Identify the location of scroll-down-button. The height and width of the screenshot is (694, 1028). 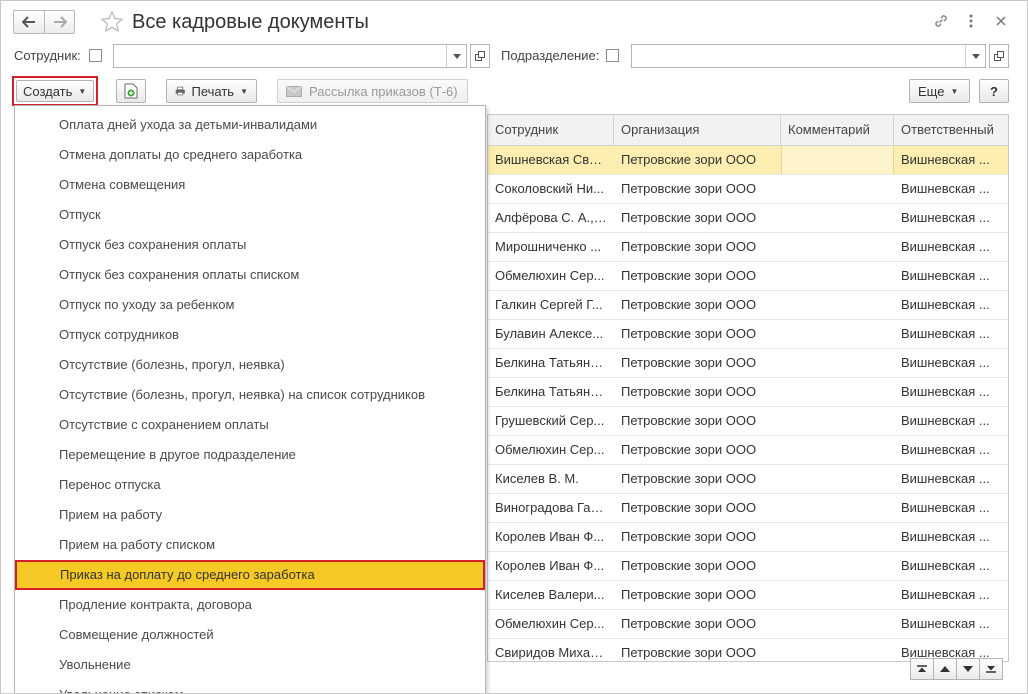
(968, 669).